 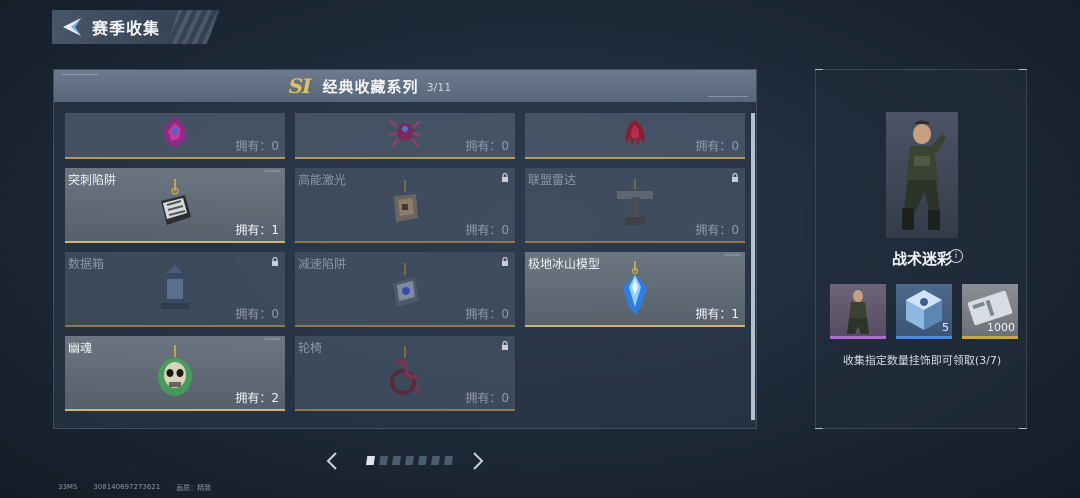 What do you see at coordinates (300, 86) in the screenshot?
I see `season-badge: SI` at bounding box center [300, 86].